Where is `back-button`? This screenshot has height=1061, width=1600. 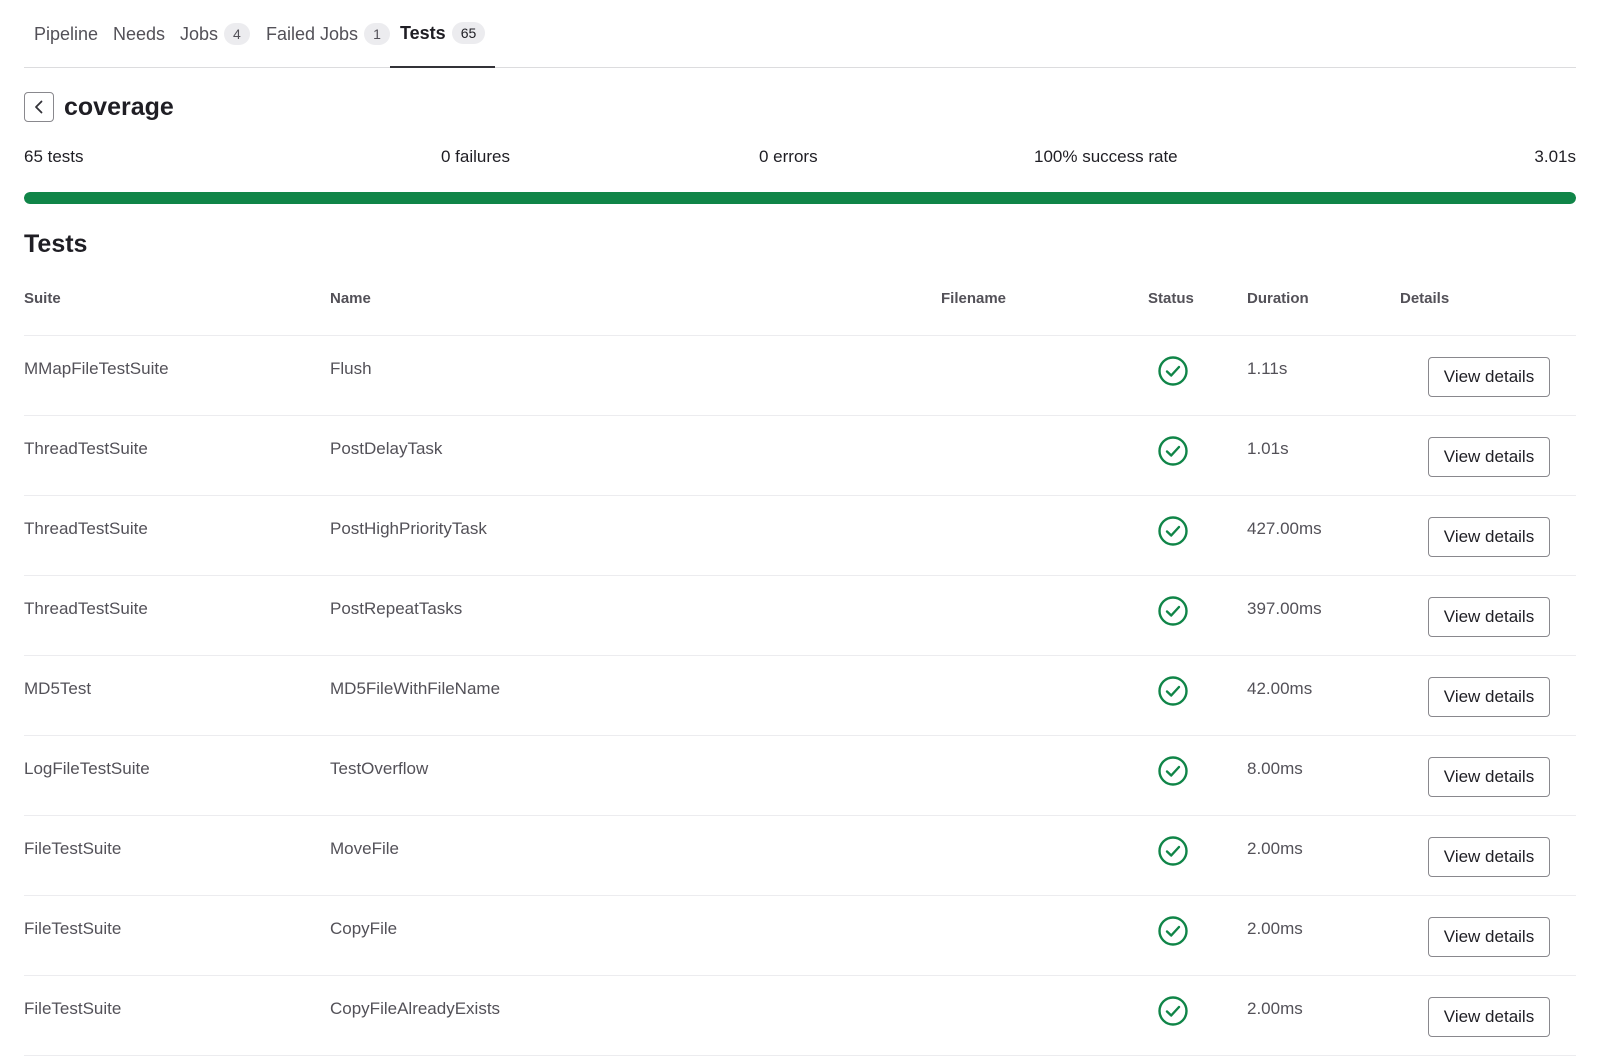
back-button is located at coordinates (39, 107).